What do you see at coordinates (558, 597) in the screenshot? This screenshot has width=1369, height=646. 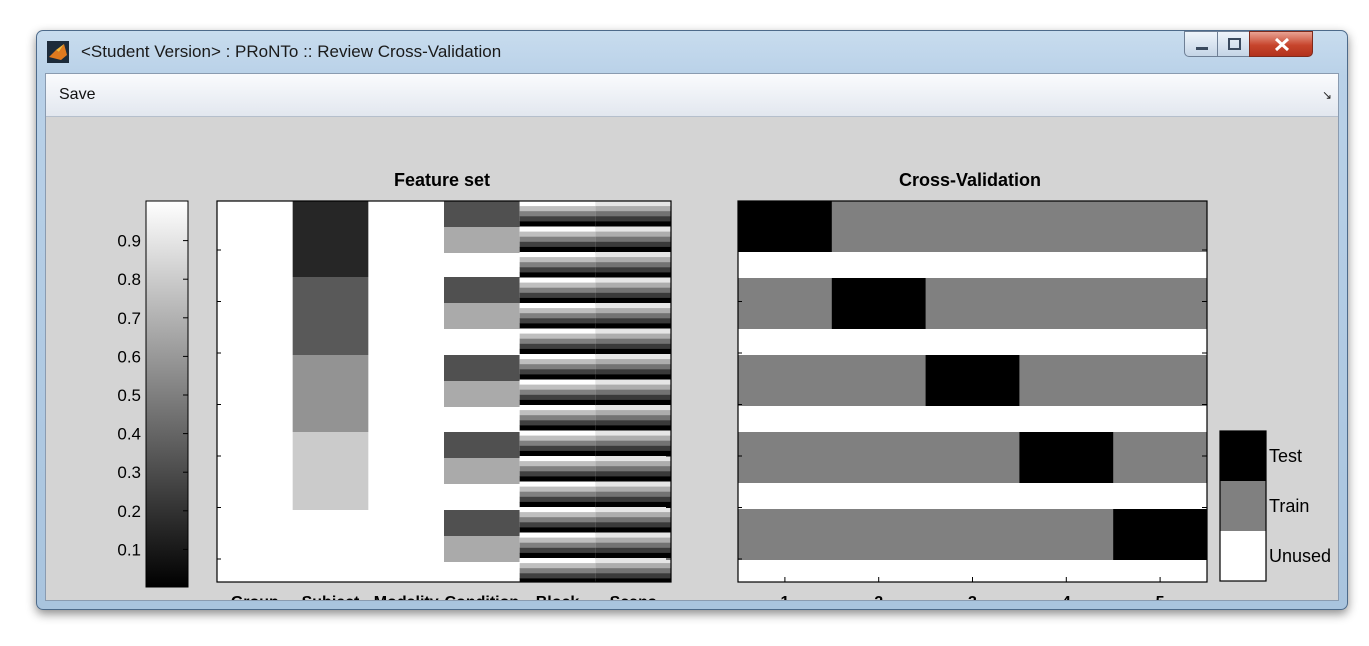 I see `feature-set-column-label: Block` at bounding box center [558, 597].